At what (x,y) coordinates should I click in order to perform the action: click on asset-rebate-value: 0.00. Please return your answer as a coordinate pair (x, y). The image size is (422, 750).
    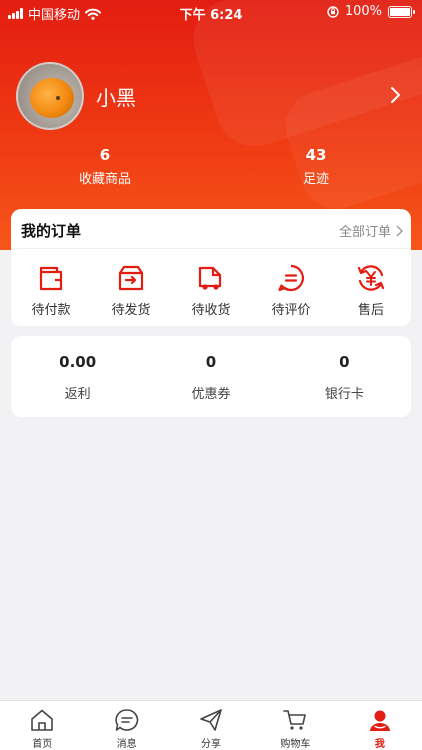
    Looking at the image, I should click on (78, 362).